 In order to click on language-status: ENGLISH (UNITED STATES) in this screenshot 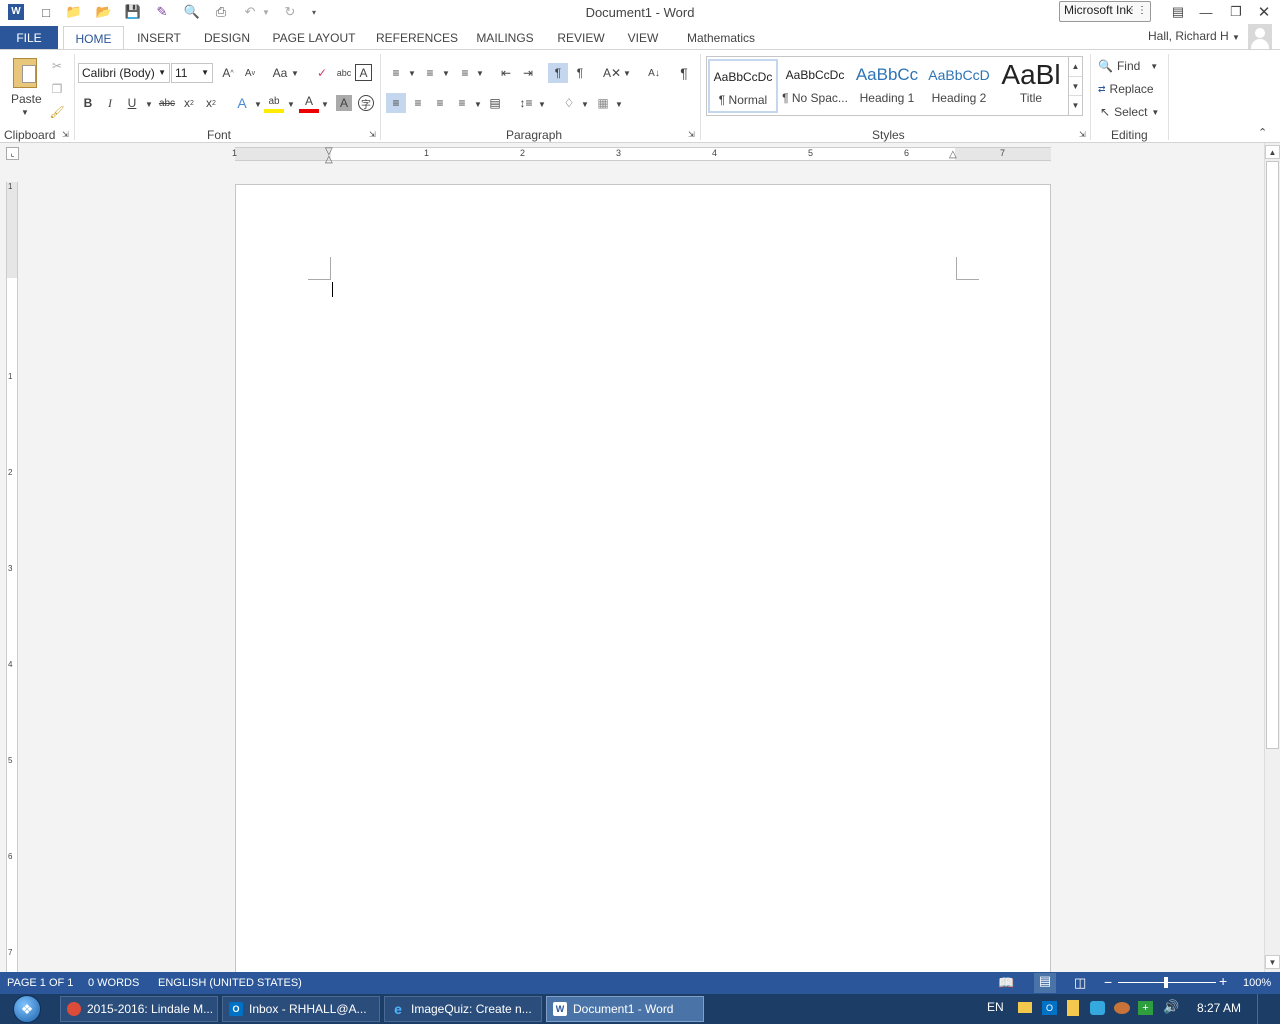, I will do `click(230, 983)`.